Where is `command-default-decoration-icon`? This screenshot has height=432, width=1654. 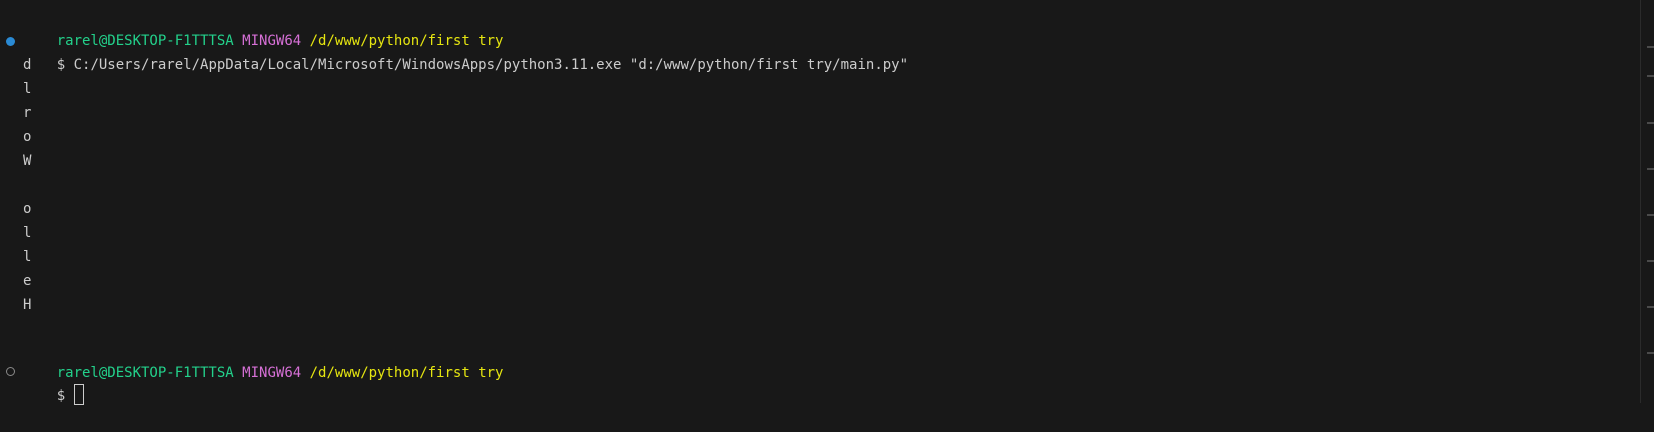
command-default-decoration-icon is located at coordinates (10, 371).